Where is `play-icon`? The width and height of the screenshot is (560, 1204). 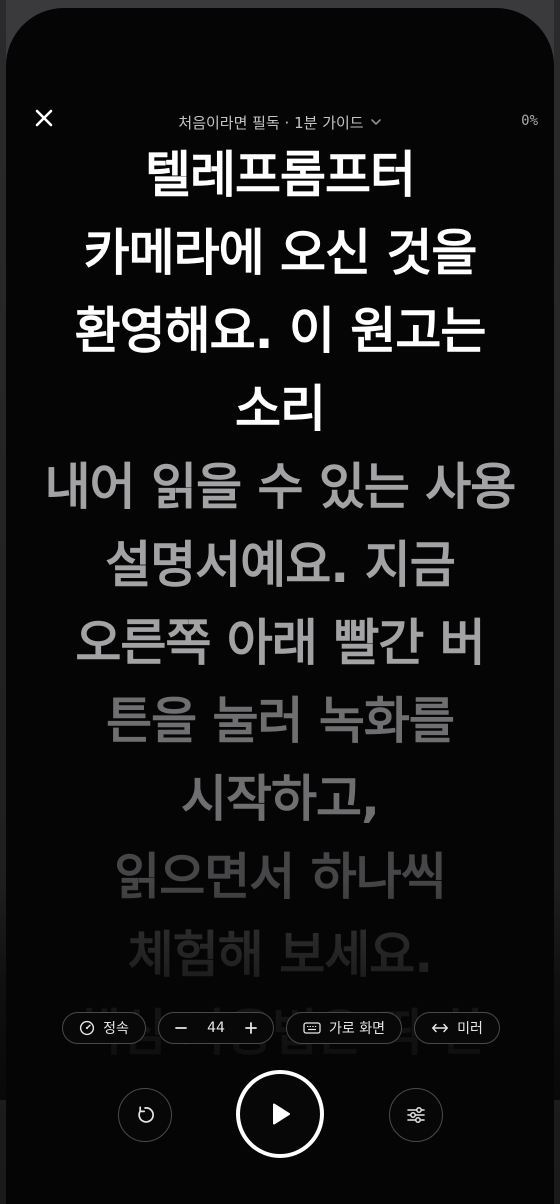 play-icon is located at coordinates (281, 1114).